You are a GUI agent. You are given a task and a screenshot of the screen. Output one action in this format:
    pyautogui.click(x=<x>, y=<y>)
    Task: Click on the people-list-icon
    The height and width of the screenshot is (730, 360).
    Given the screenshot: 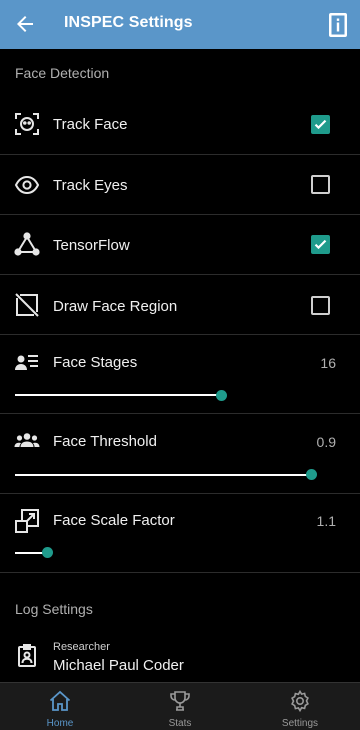 What is the action you would take?
    pyautogui.click(x=27, y=363)
    